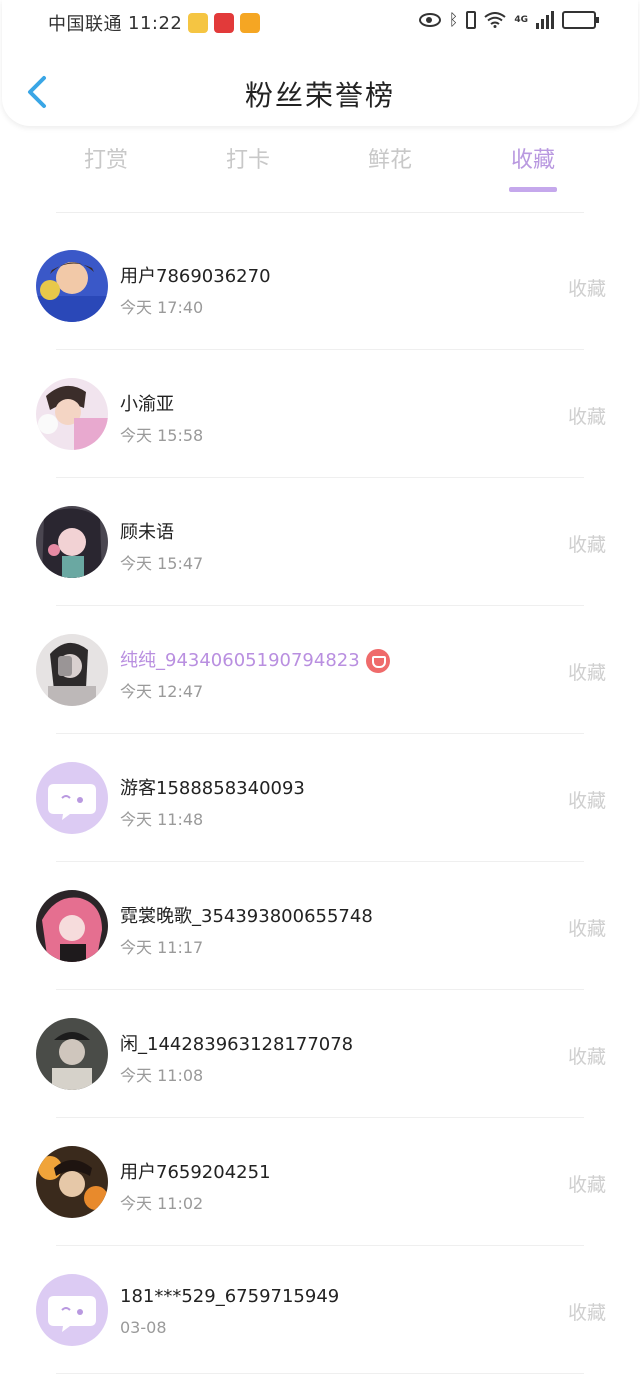 The width and height of the screenshot is (640, 1387). Describe the element at coordinates (85, 24) in the screenshot. I see `carrier-label: 中国联通` at that location.